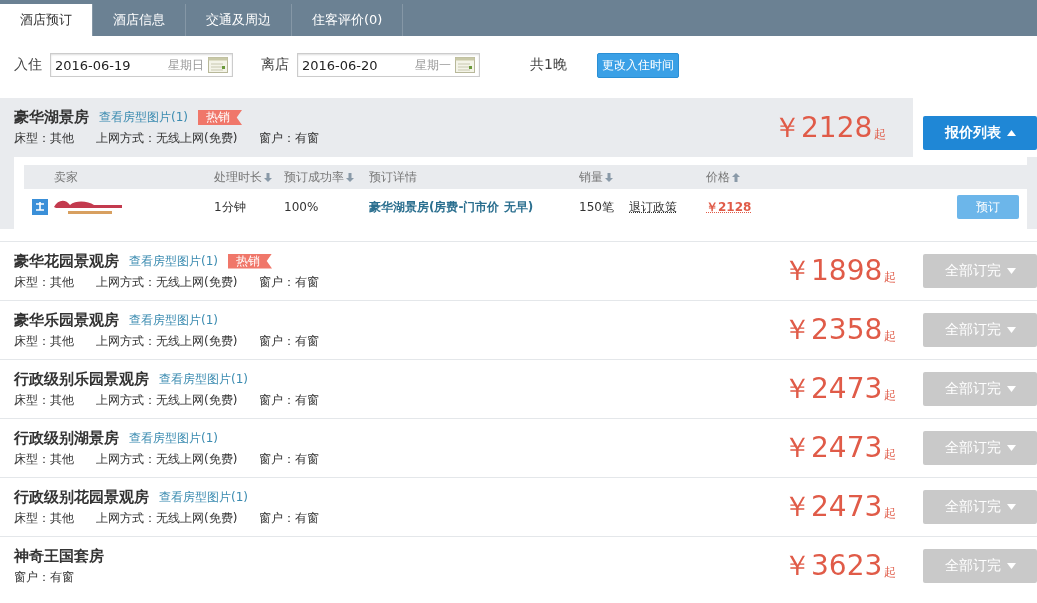 This screenshot has width=1037, height=603. What do you see at coordinates (548, 65) in the screenshot?
I see `nights-count: 共1晚` at bounding box center [548, 65].